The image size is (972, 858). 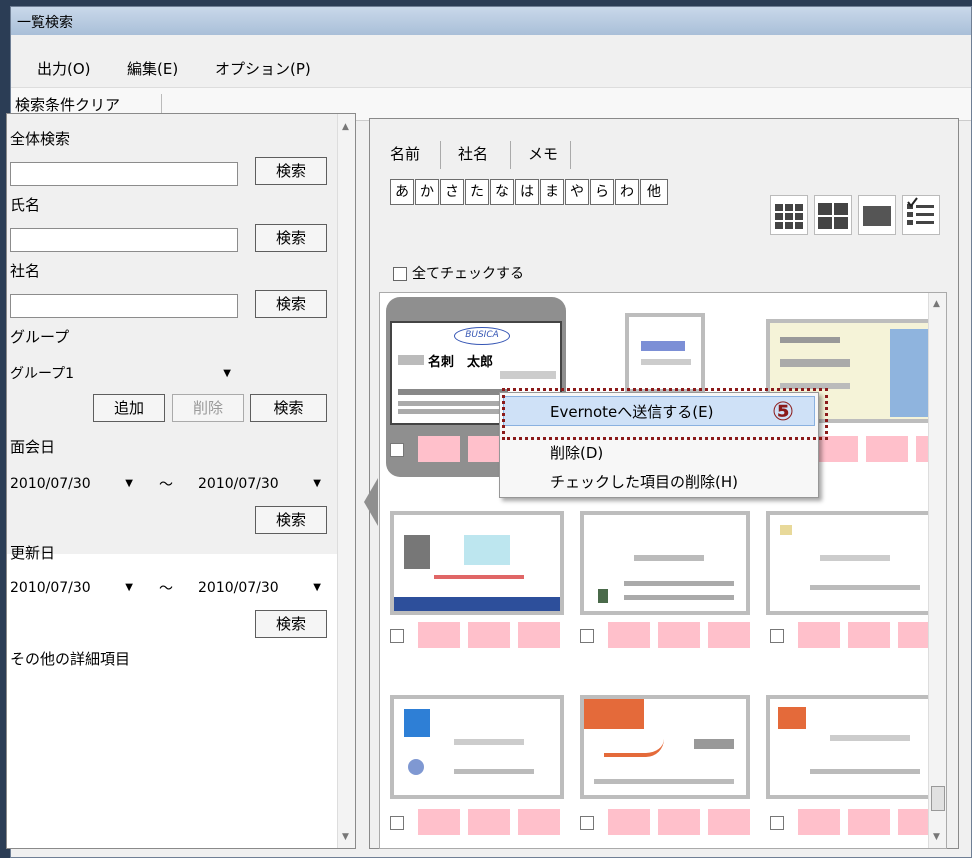 What do you see at coordinates (527, 192) in the screenshot?
I see `kana-ha: は` at bounding box center [527, 192].